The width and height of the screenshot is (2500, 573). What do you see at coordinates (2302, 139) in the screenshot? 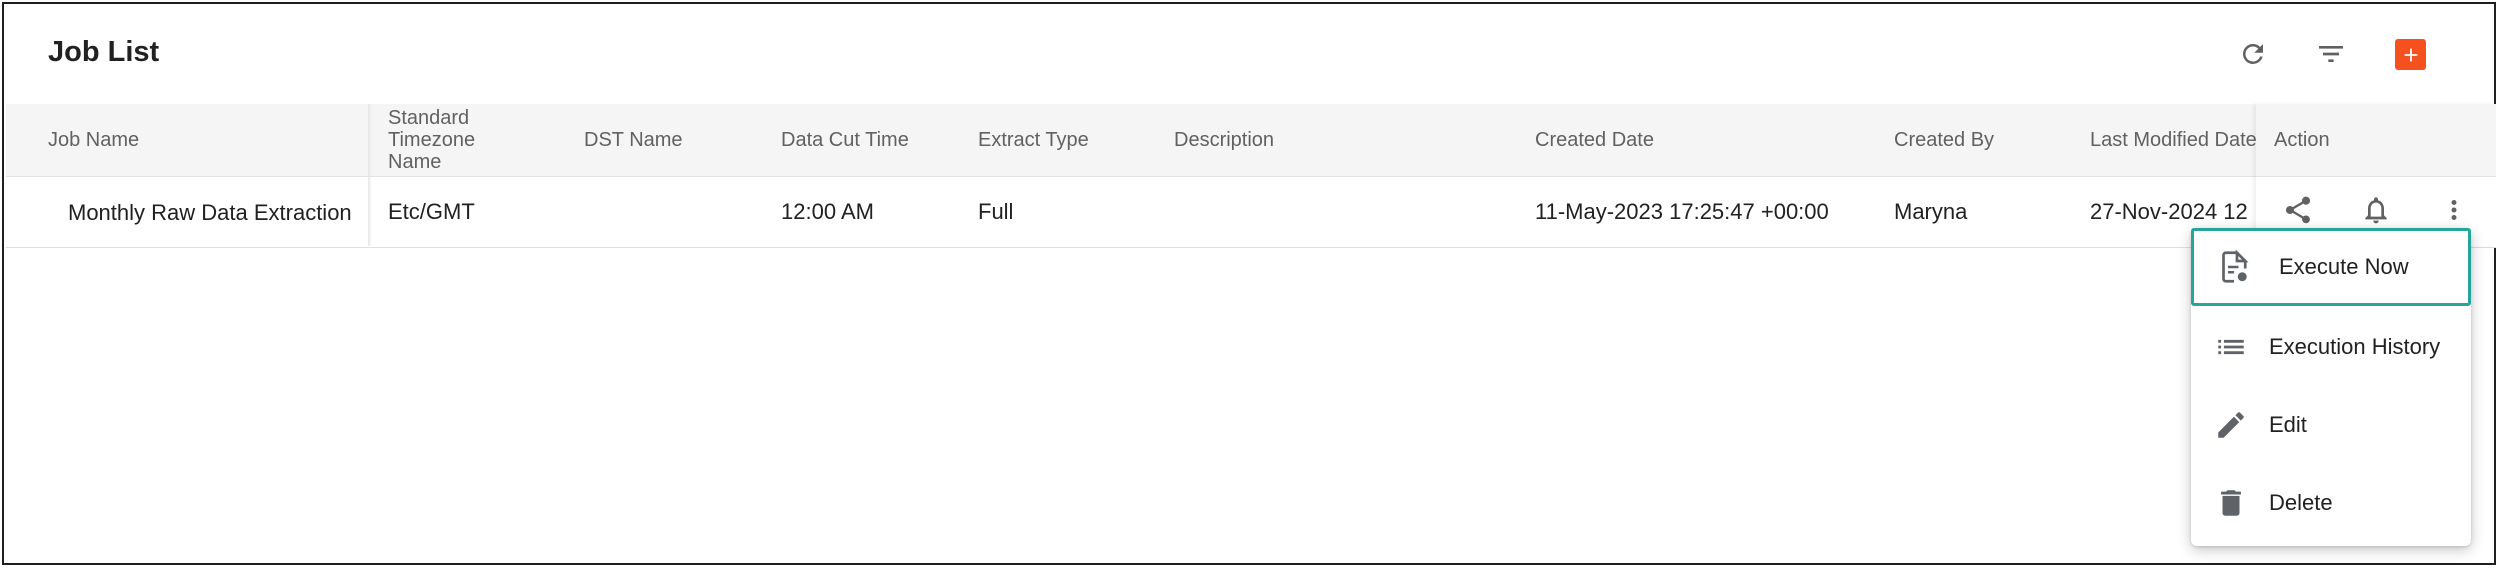
I see `column-header-action-label: Action` at bounding box center [2302, 139].